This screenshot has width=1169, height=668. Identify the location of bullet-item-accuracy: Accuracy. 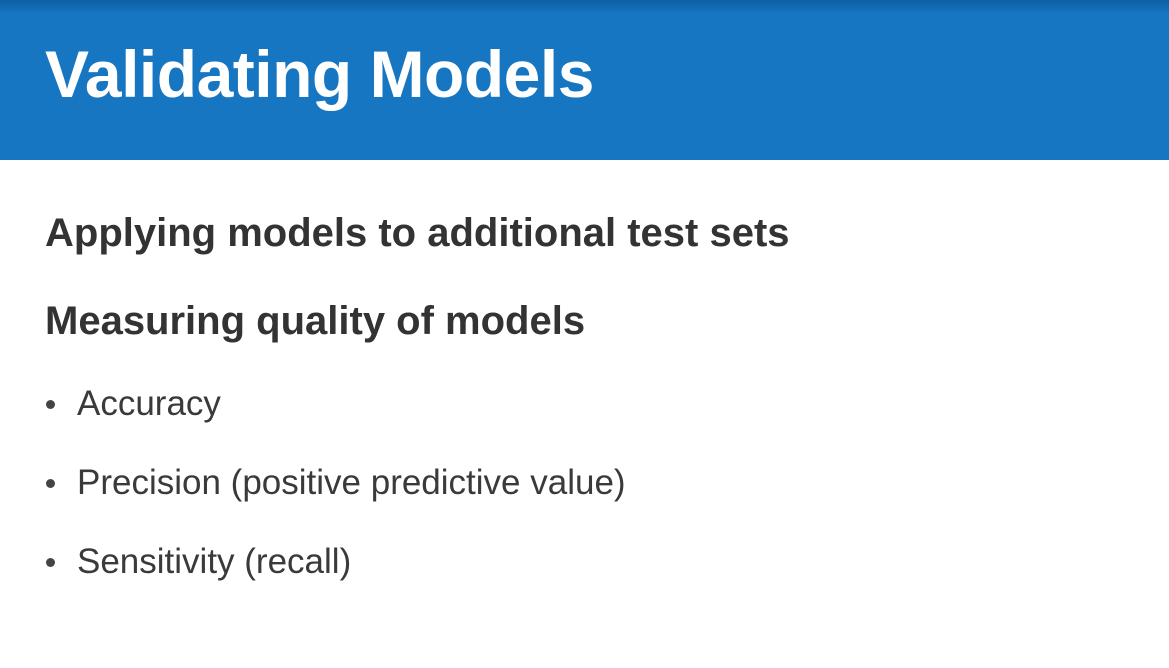
(335, 404).